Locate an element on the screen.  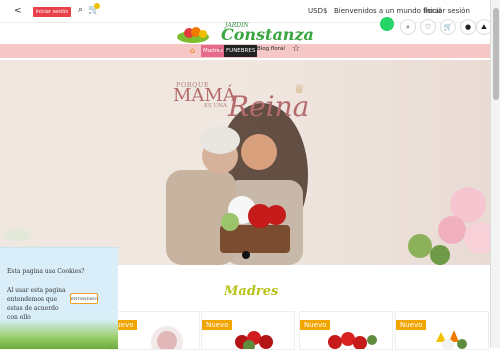
cookie-accept-button: ENTENDIDO is located at coordinates (84, 298).